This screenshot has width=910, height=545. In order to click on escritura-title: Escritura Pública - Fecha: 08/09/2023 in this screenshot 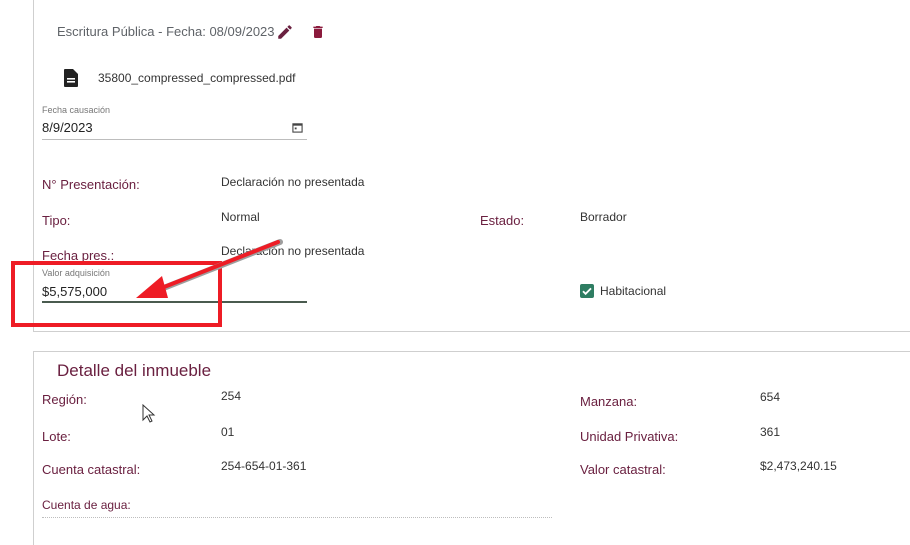, I will do `click(166, 31)`.